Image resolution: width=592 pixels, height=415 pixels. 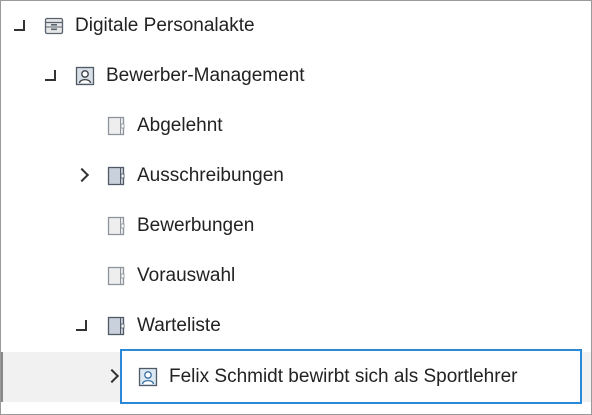 What do you see at coordinates (296, 276) in the screenshot?
I see `tree-node-vorauswahl: Vorauswahl` at bounding box center [296, 276].